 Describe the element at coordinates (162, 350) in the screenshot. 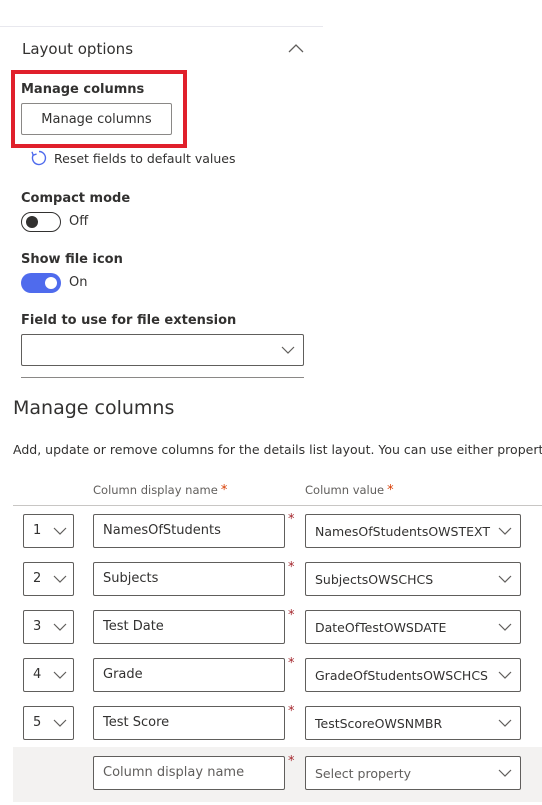

I see `file-extension-dropdown` at that location.